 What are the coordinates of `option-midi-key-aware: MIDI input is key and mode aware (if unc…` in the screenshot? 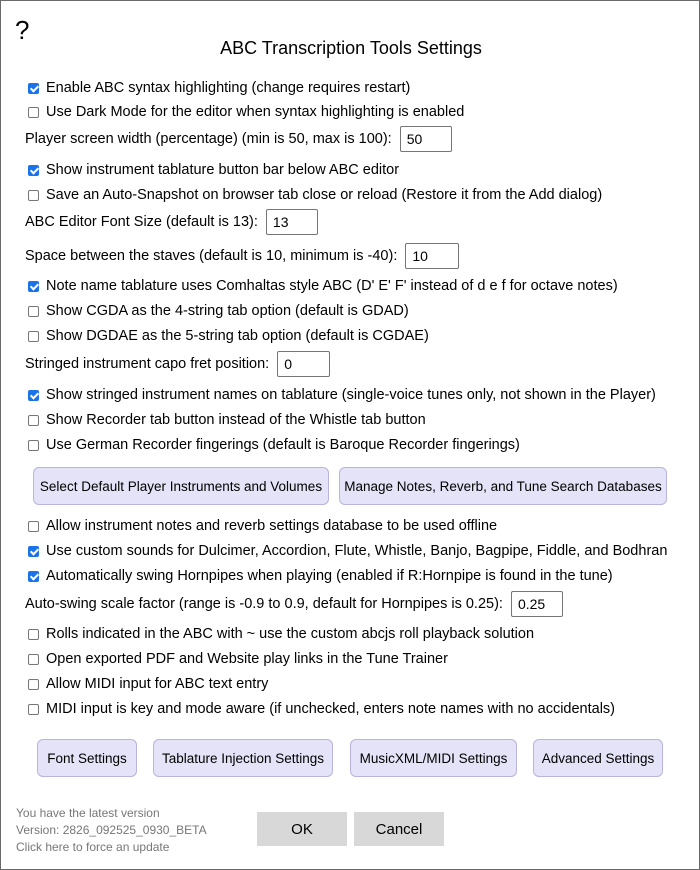 It's located at (321, 709).